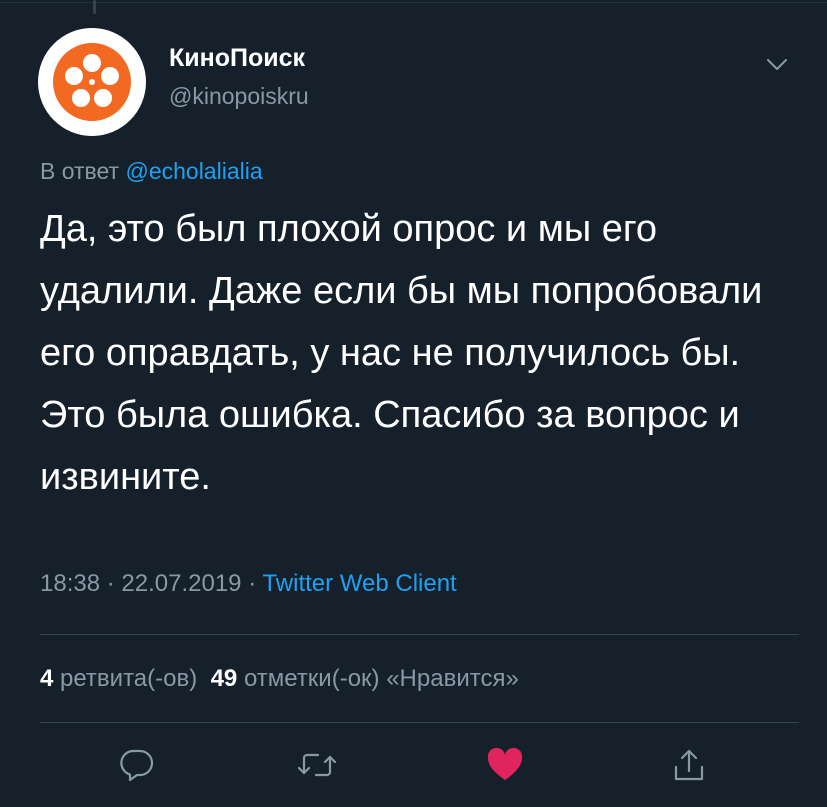  I want to click on share-button, so click(689, 765).